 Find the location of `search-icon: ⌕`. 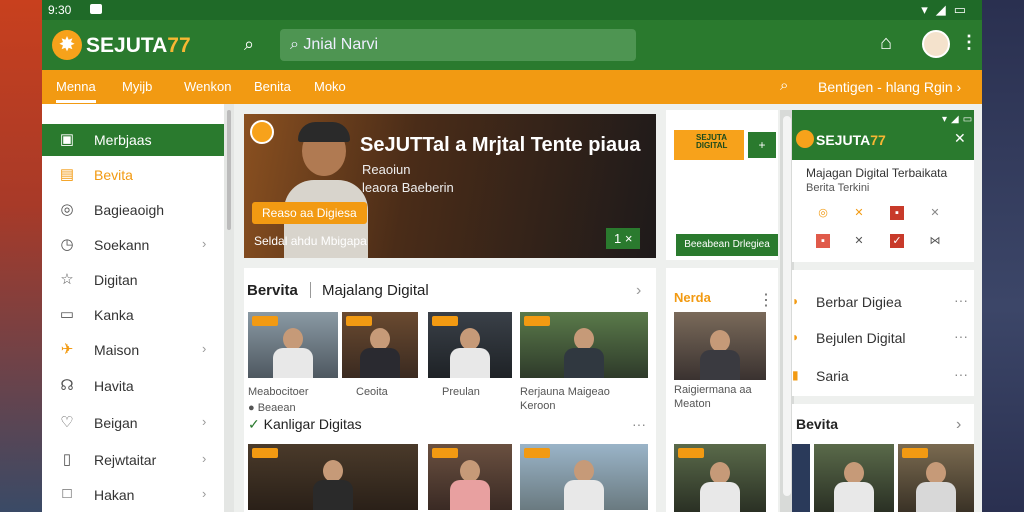

search-icon: ⌕ is located at coordinates (249, 44).